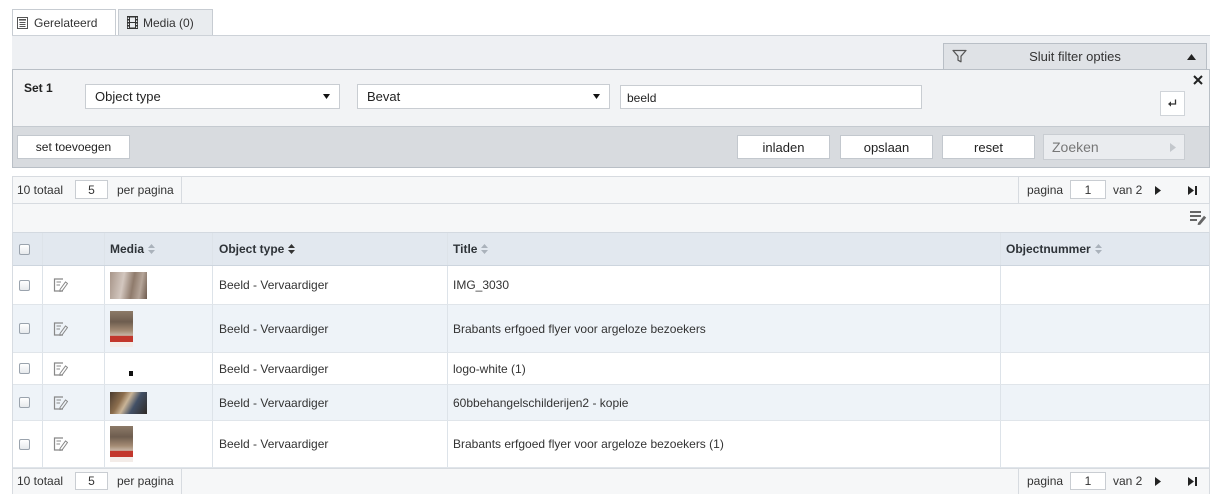  Describe the element at coordinates (330, 249) in the screenshot. I see `column-header-object-type: Object type` at that location.